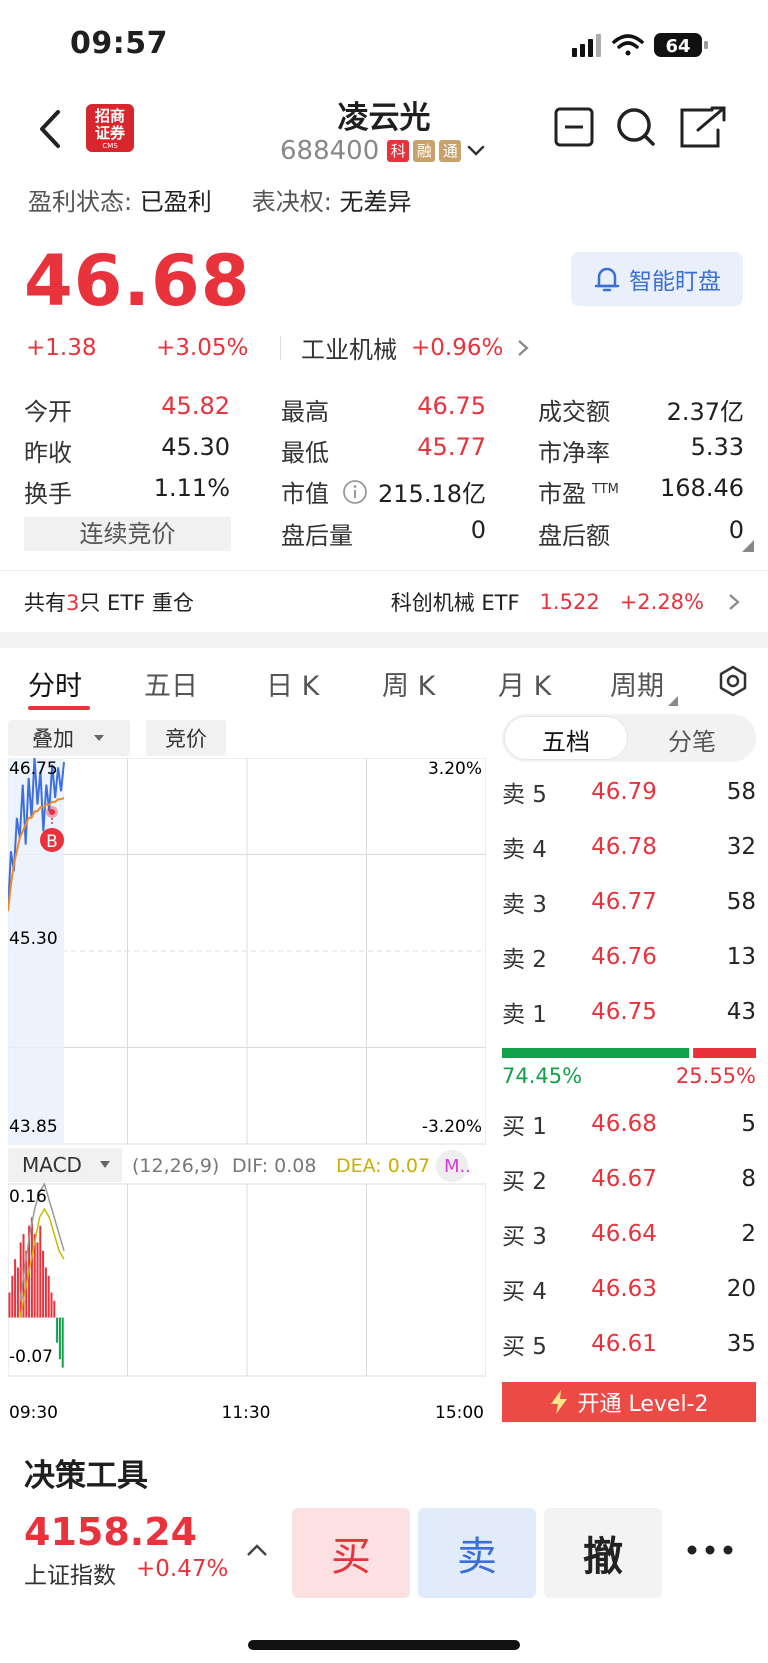  I want to click on index-change: +0.47%, so click(182, 1569).